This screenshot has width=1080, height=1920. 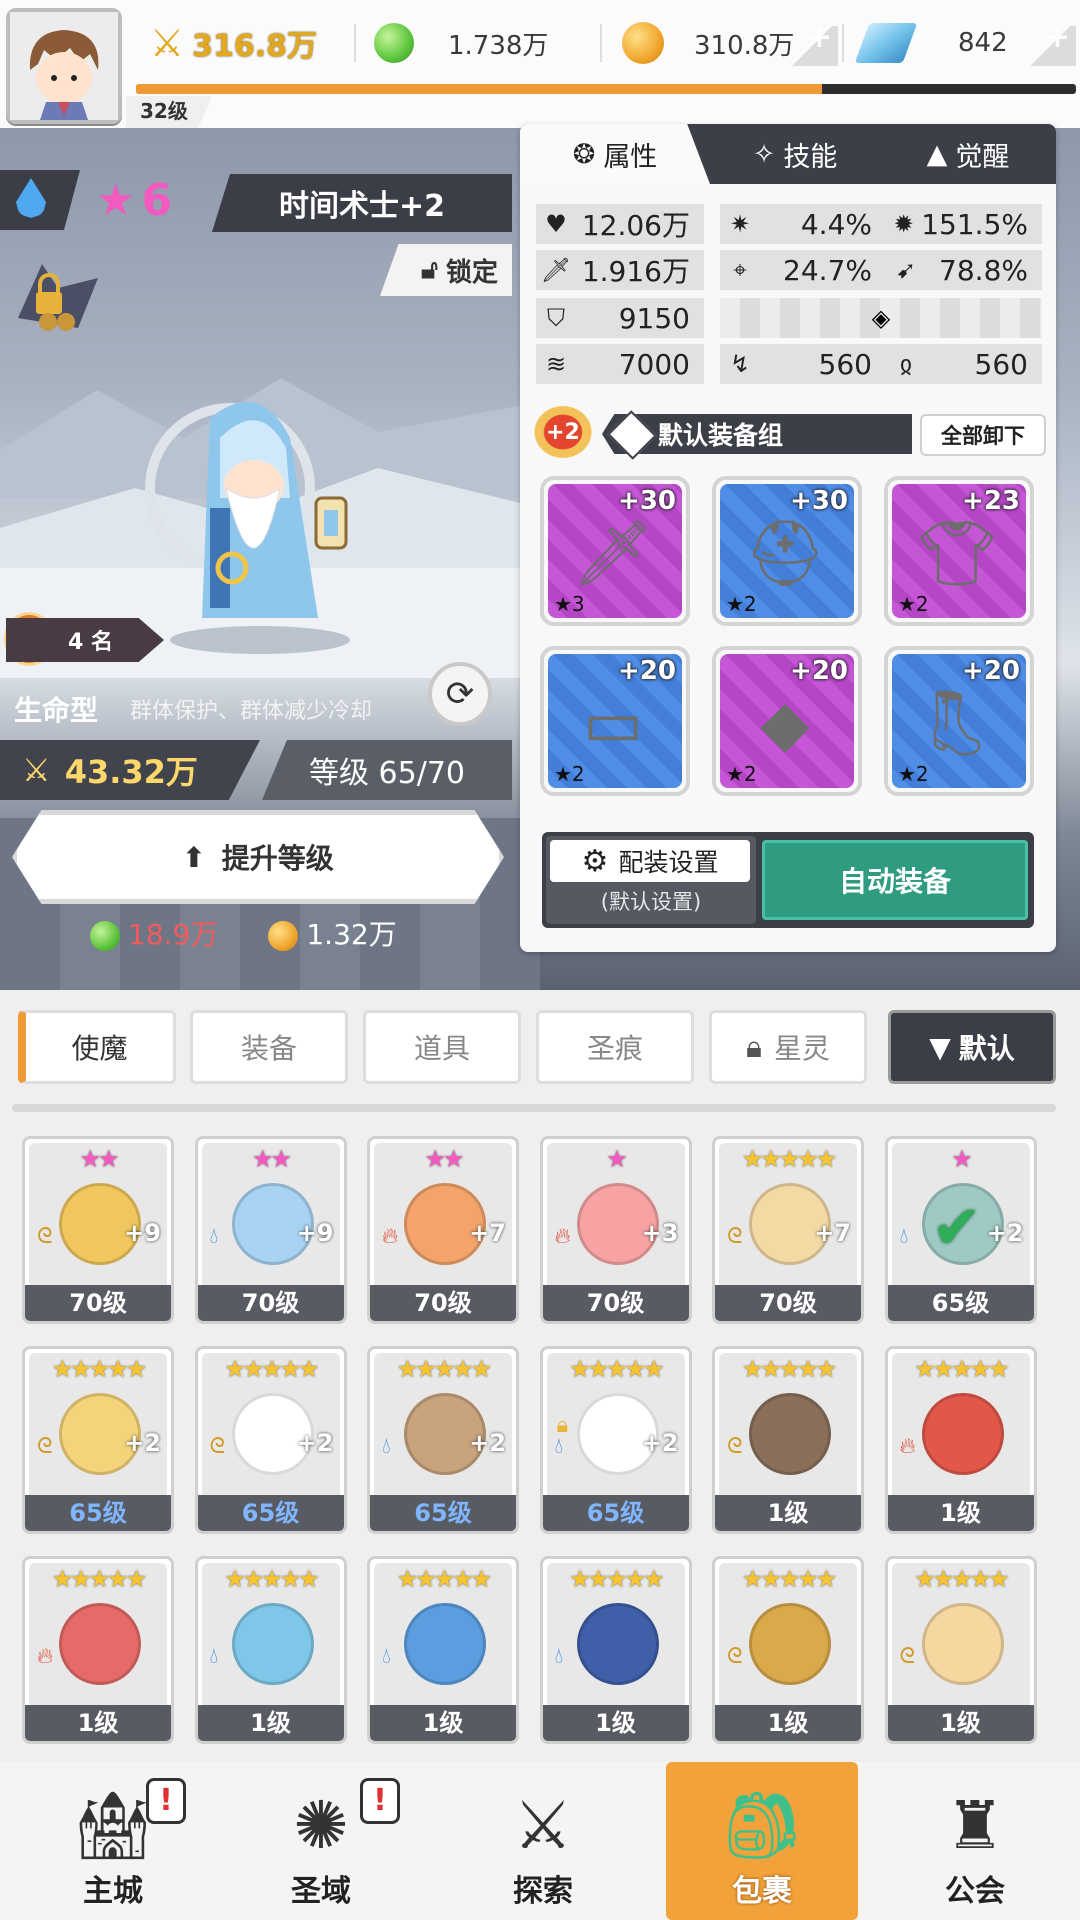 What do you see at coordinates (260, 518) in the screenshot?
I see `time-wizard-character` at bounding box center [260, 518].